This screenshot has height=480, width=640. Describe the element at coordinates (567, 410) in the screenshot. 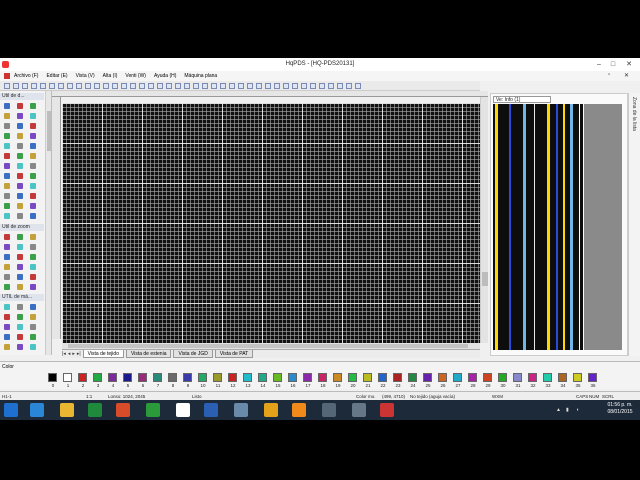

I see `tray-network-icon: ▮` at that location.